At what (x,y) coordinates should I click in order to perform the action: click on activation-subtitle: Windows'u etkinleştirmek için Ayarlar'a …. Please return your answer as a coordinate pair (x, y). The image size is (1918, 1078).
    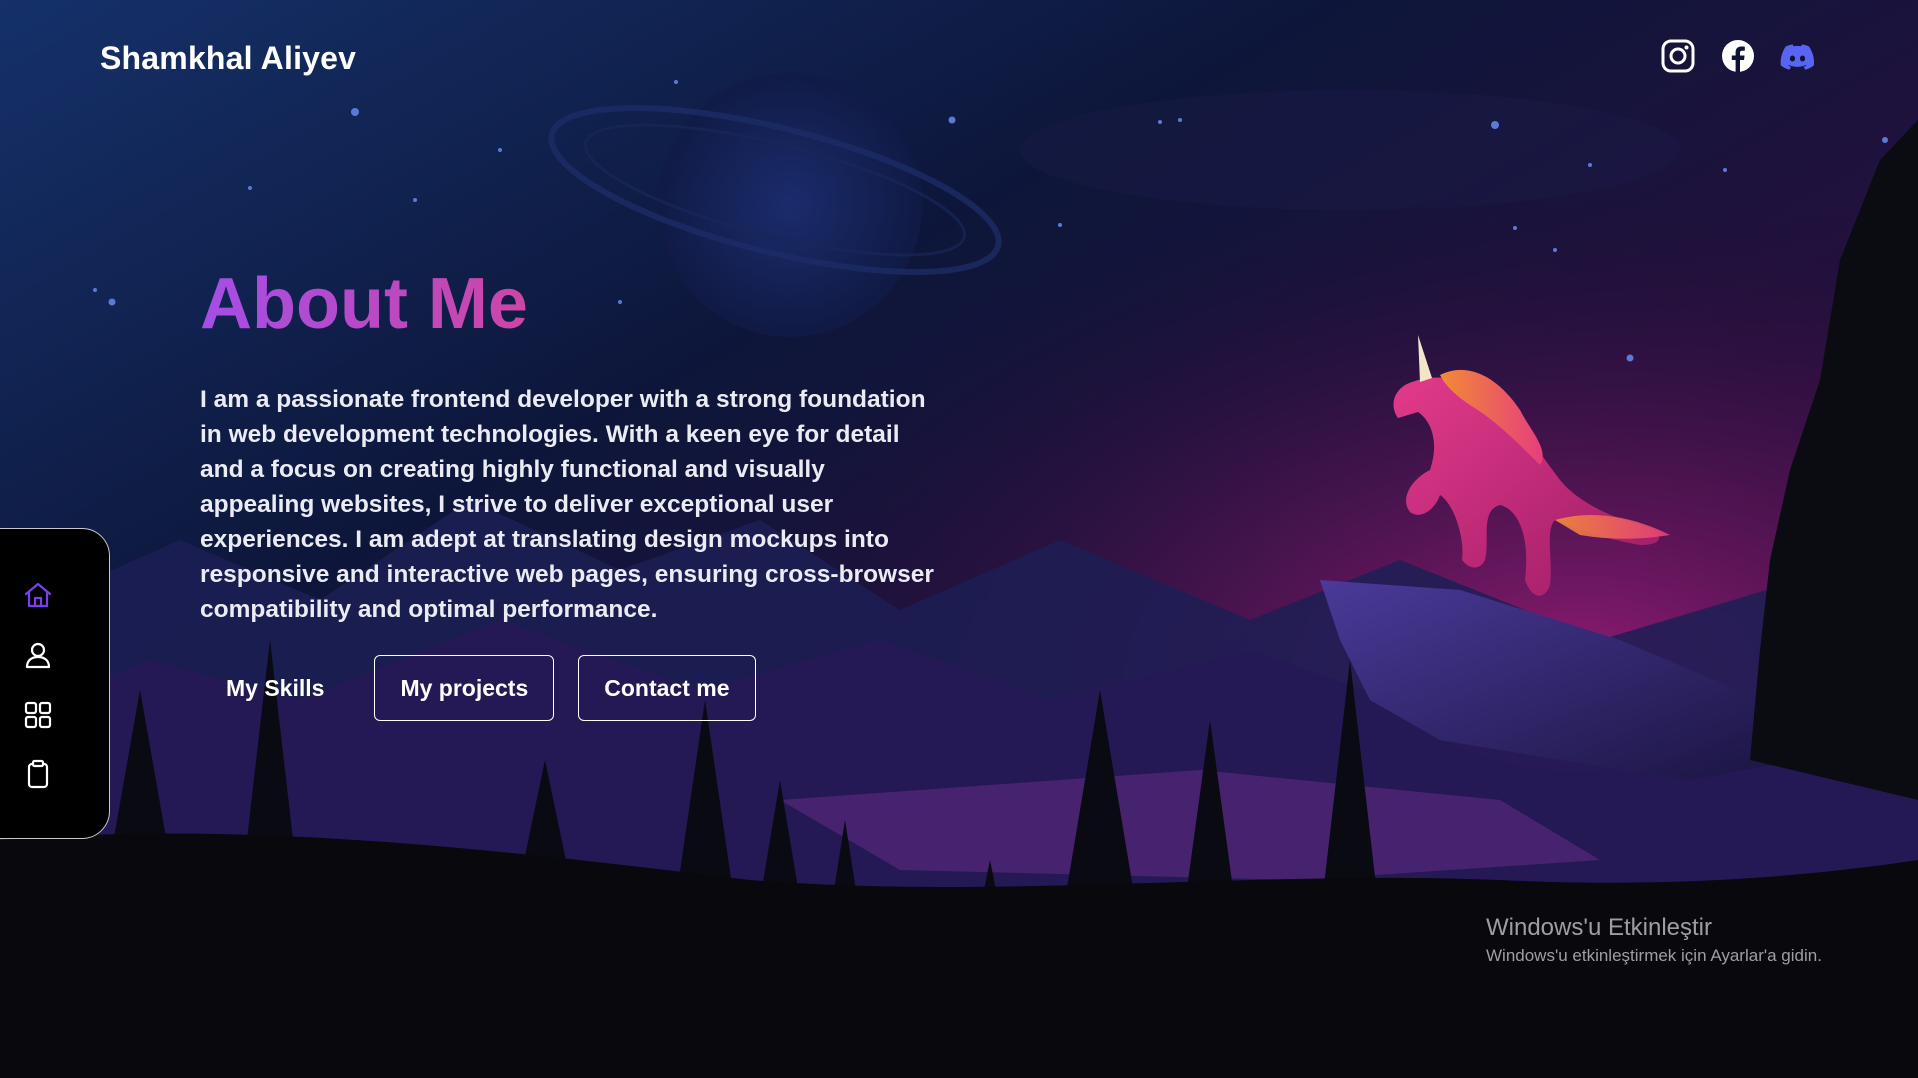
    Looking at the image, I should click on (1654, 955).